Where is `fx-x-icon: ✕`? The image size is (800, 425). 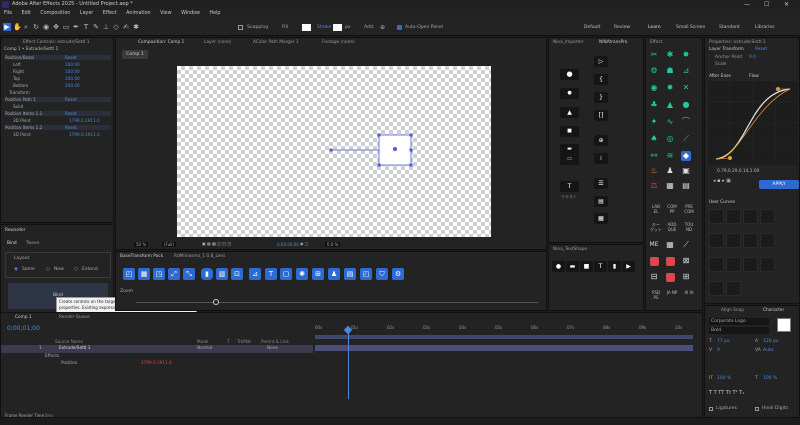
fx-x-icon: ✕ is located at coordinates (686, 88).